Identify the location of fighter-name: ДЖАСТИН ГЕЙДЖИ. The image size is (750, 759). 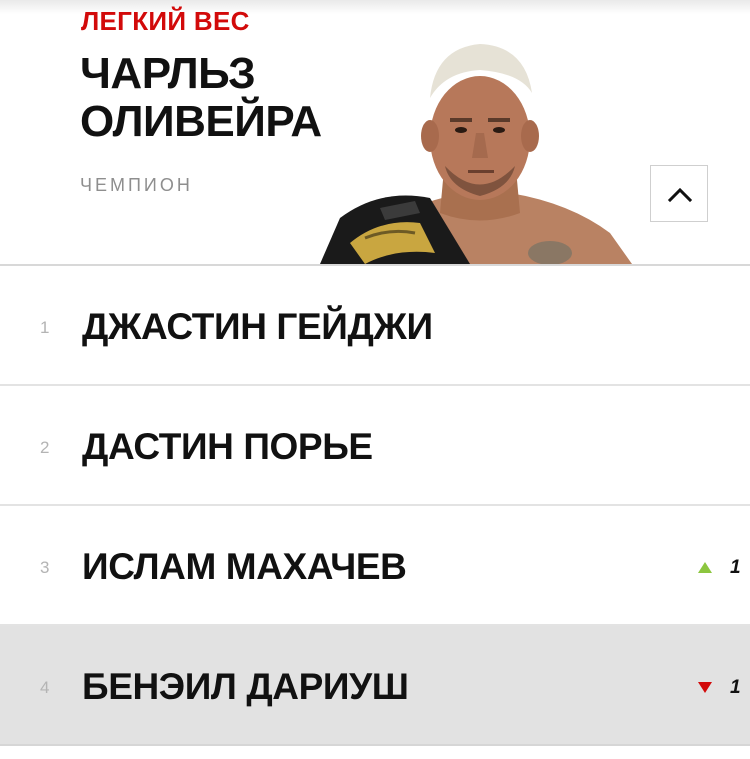
(257, 327).